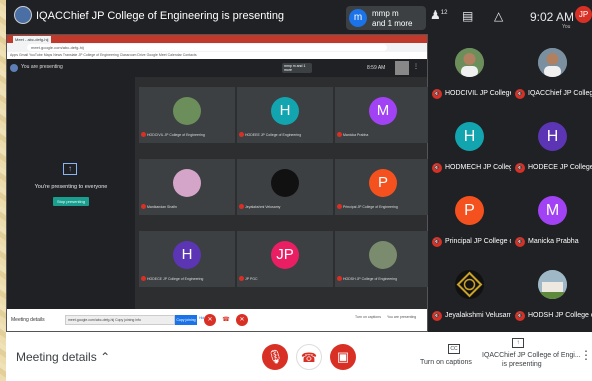 This screenshot has height=381, width=592. I want to click on meeting-details-label: Meeting details, so click(56, 357).